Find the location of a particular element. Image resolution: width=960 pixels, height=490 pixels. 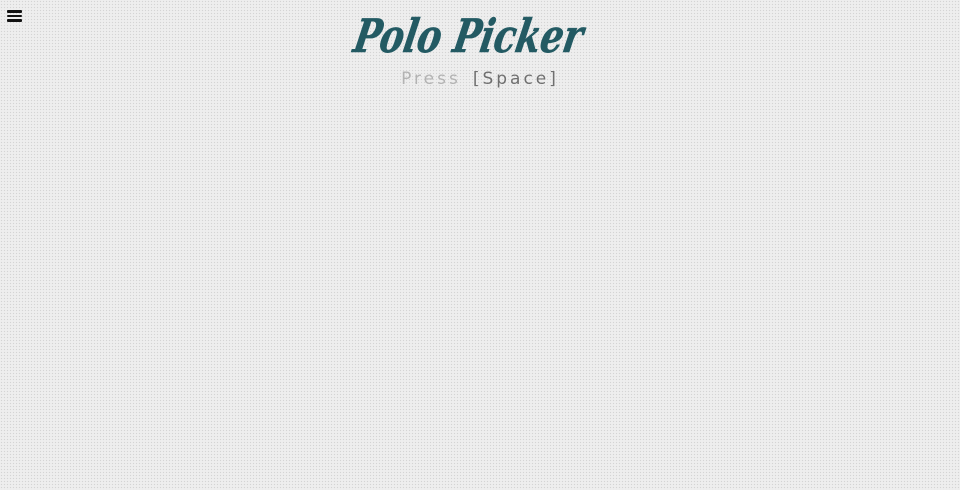

press-label: Press is located at coordinates (431, 79).